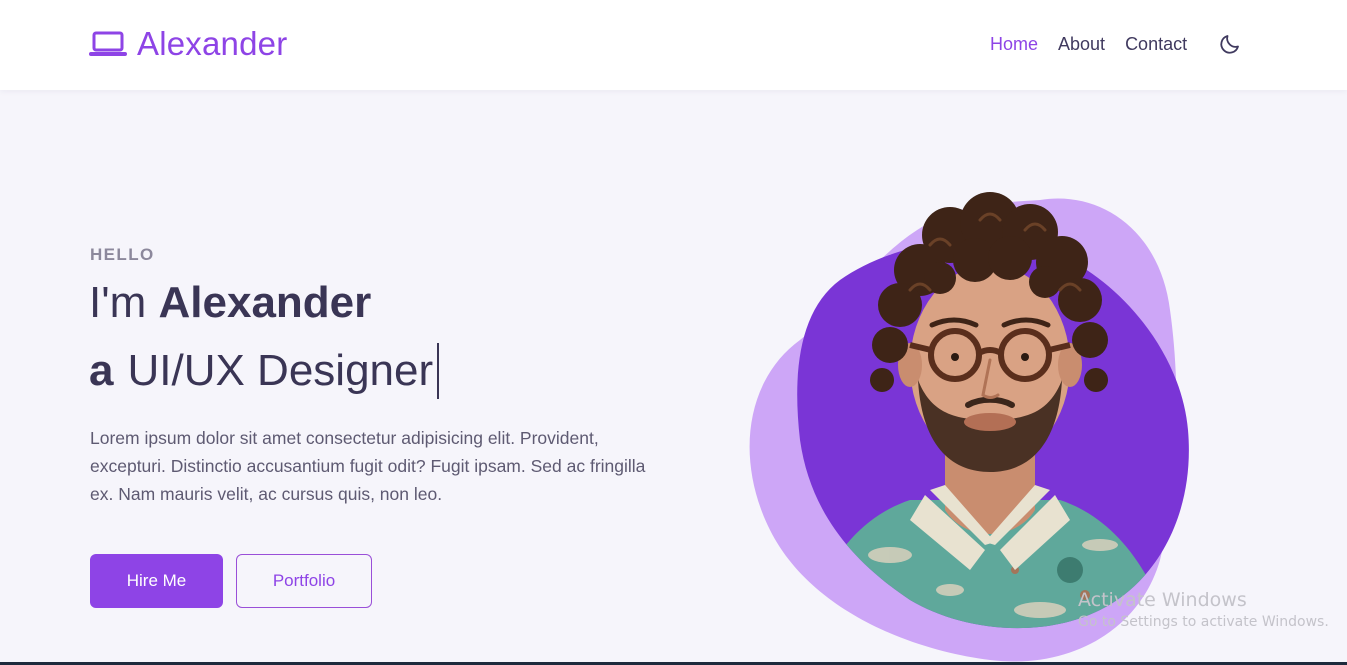  I want to click on brand-name: Alexander, so click(212, 43).